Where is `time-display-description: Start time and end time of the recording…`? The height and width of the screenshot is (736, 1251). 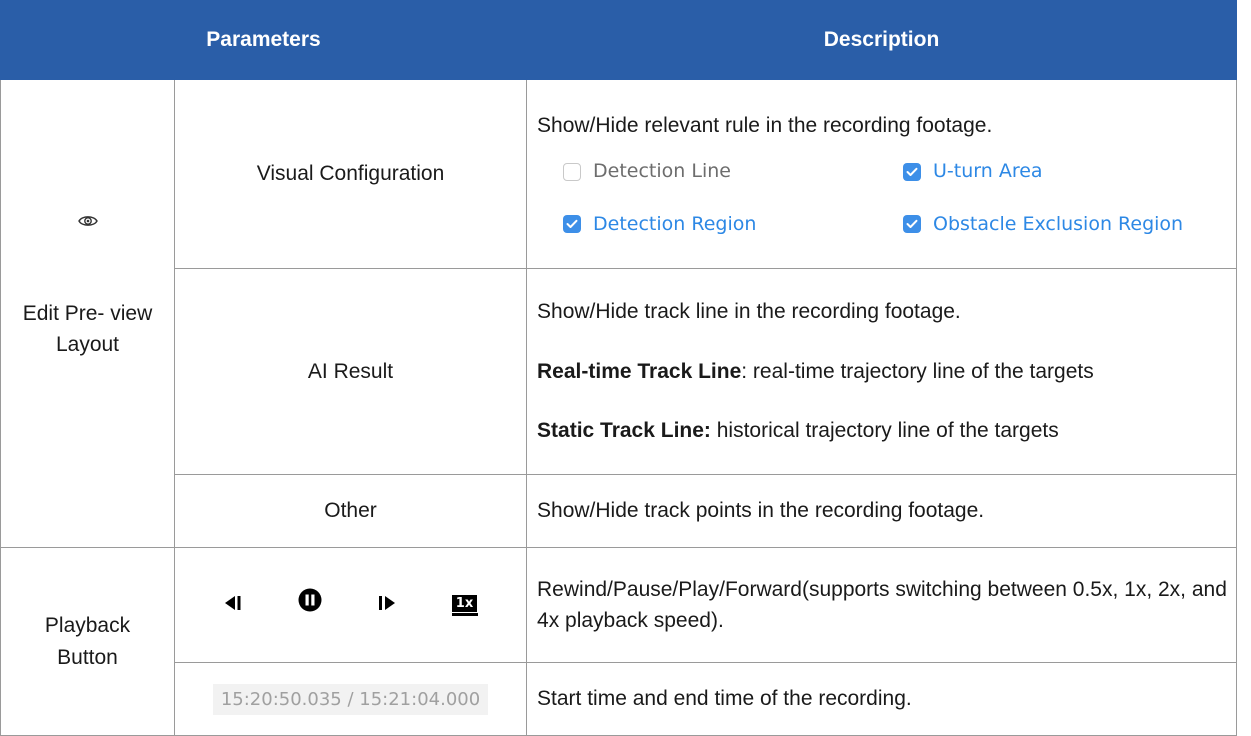 time-display-description: Start time and end time of the recording… is located at coordinates (882, 699).